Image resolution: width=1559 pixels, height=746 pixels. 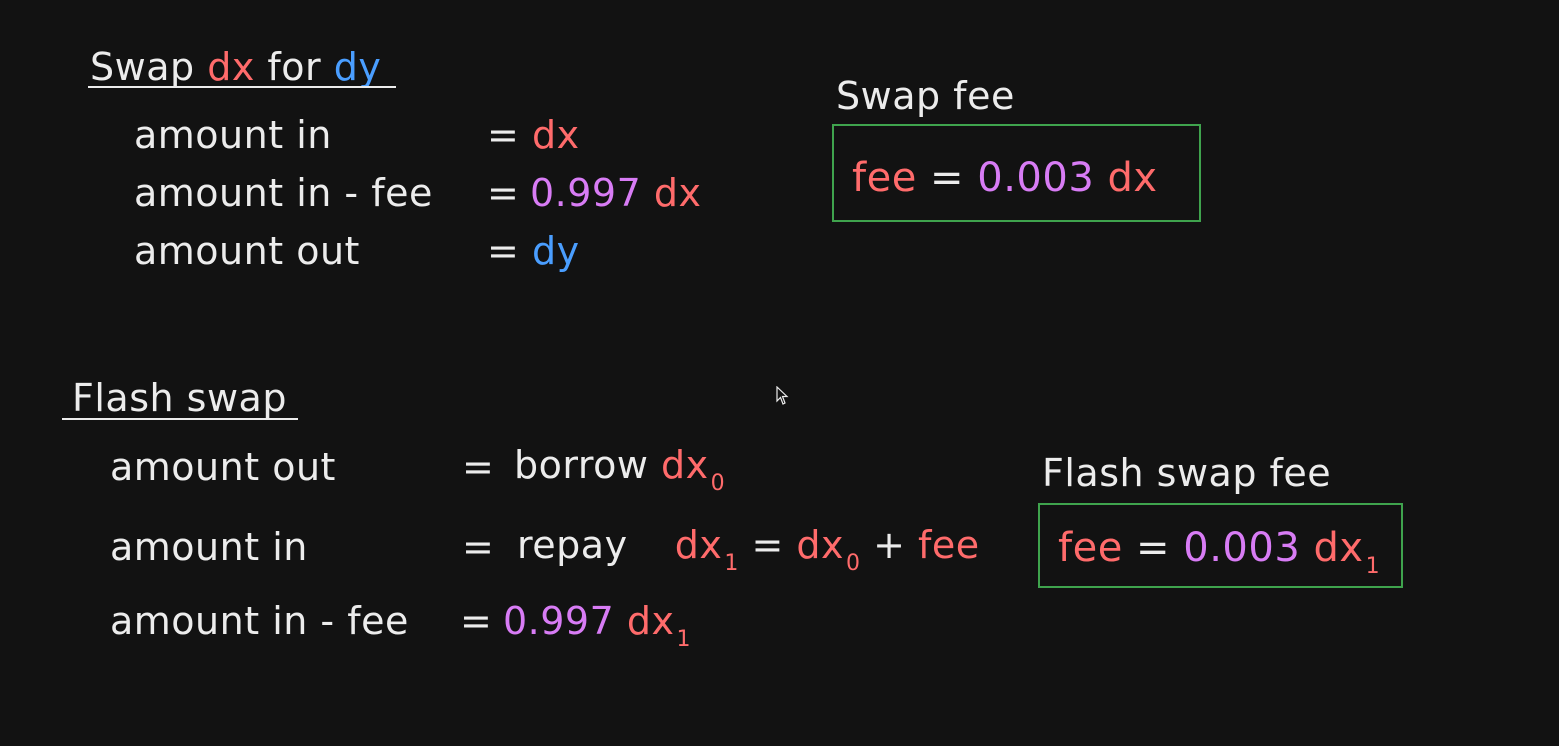 I want to click on swap-row-amount-in-fee-eq: =, so click(x=503, y=193).